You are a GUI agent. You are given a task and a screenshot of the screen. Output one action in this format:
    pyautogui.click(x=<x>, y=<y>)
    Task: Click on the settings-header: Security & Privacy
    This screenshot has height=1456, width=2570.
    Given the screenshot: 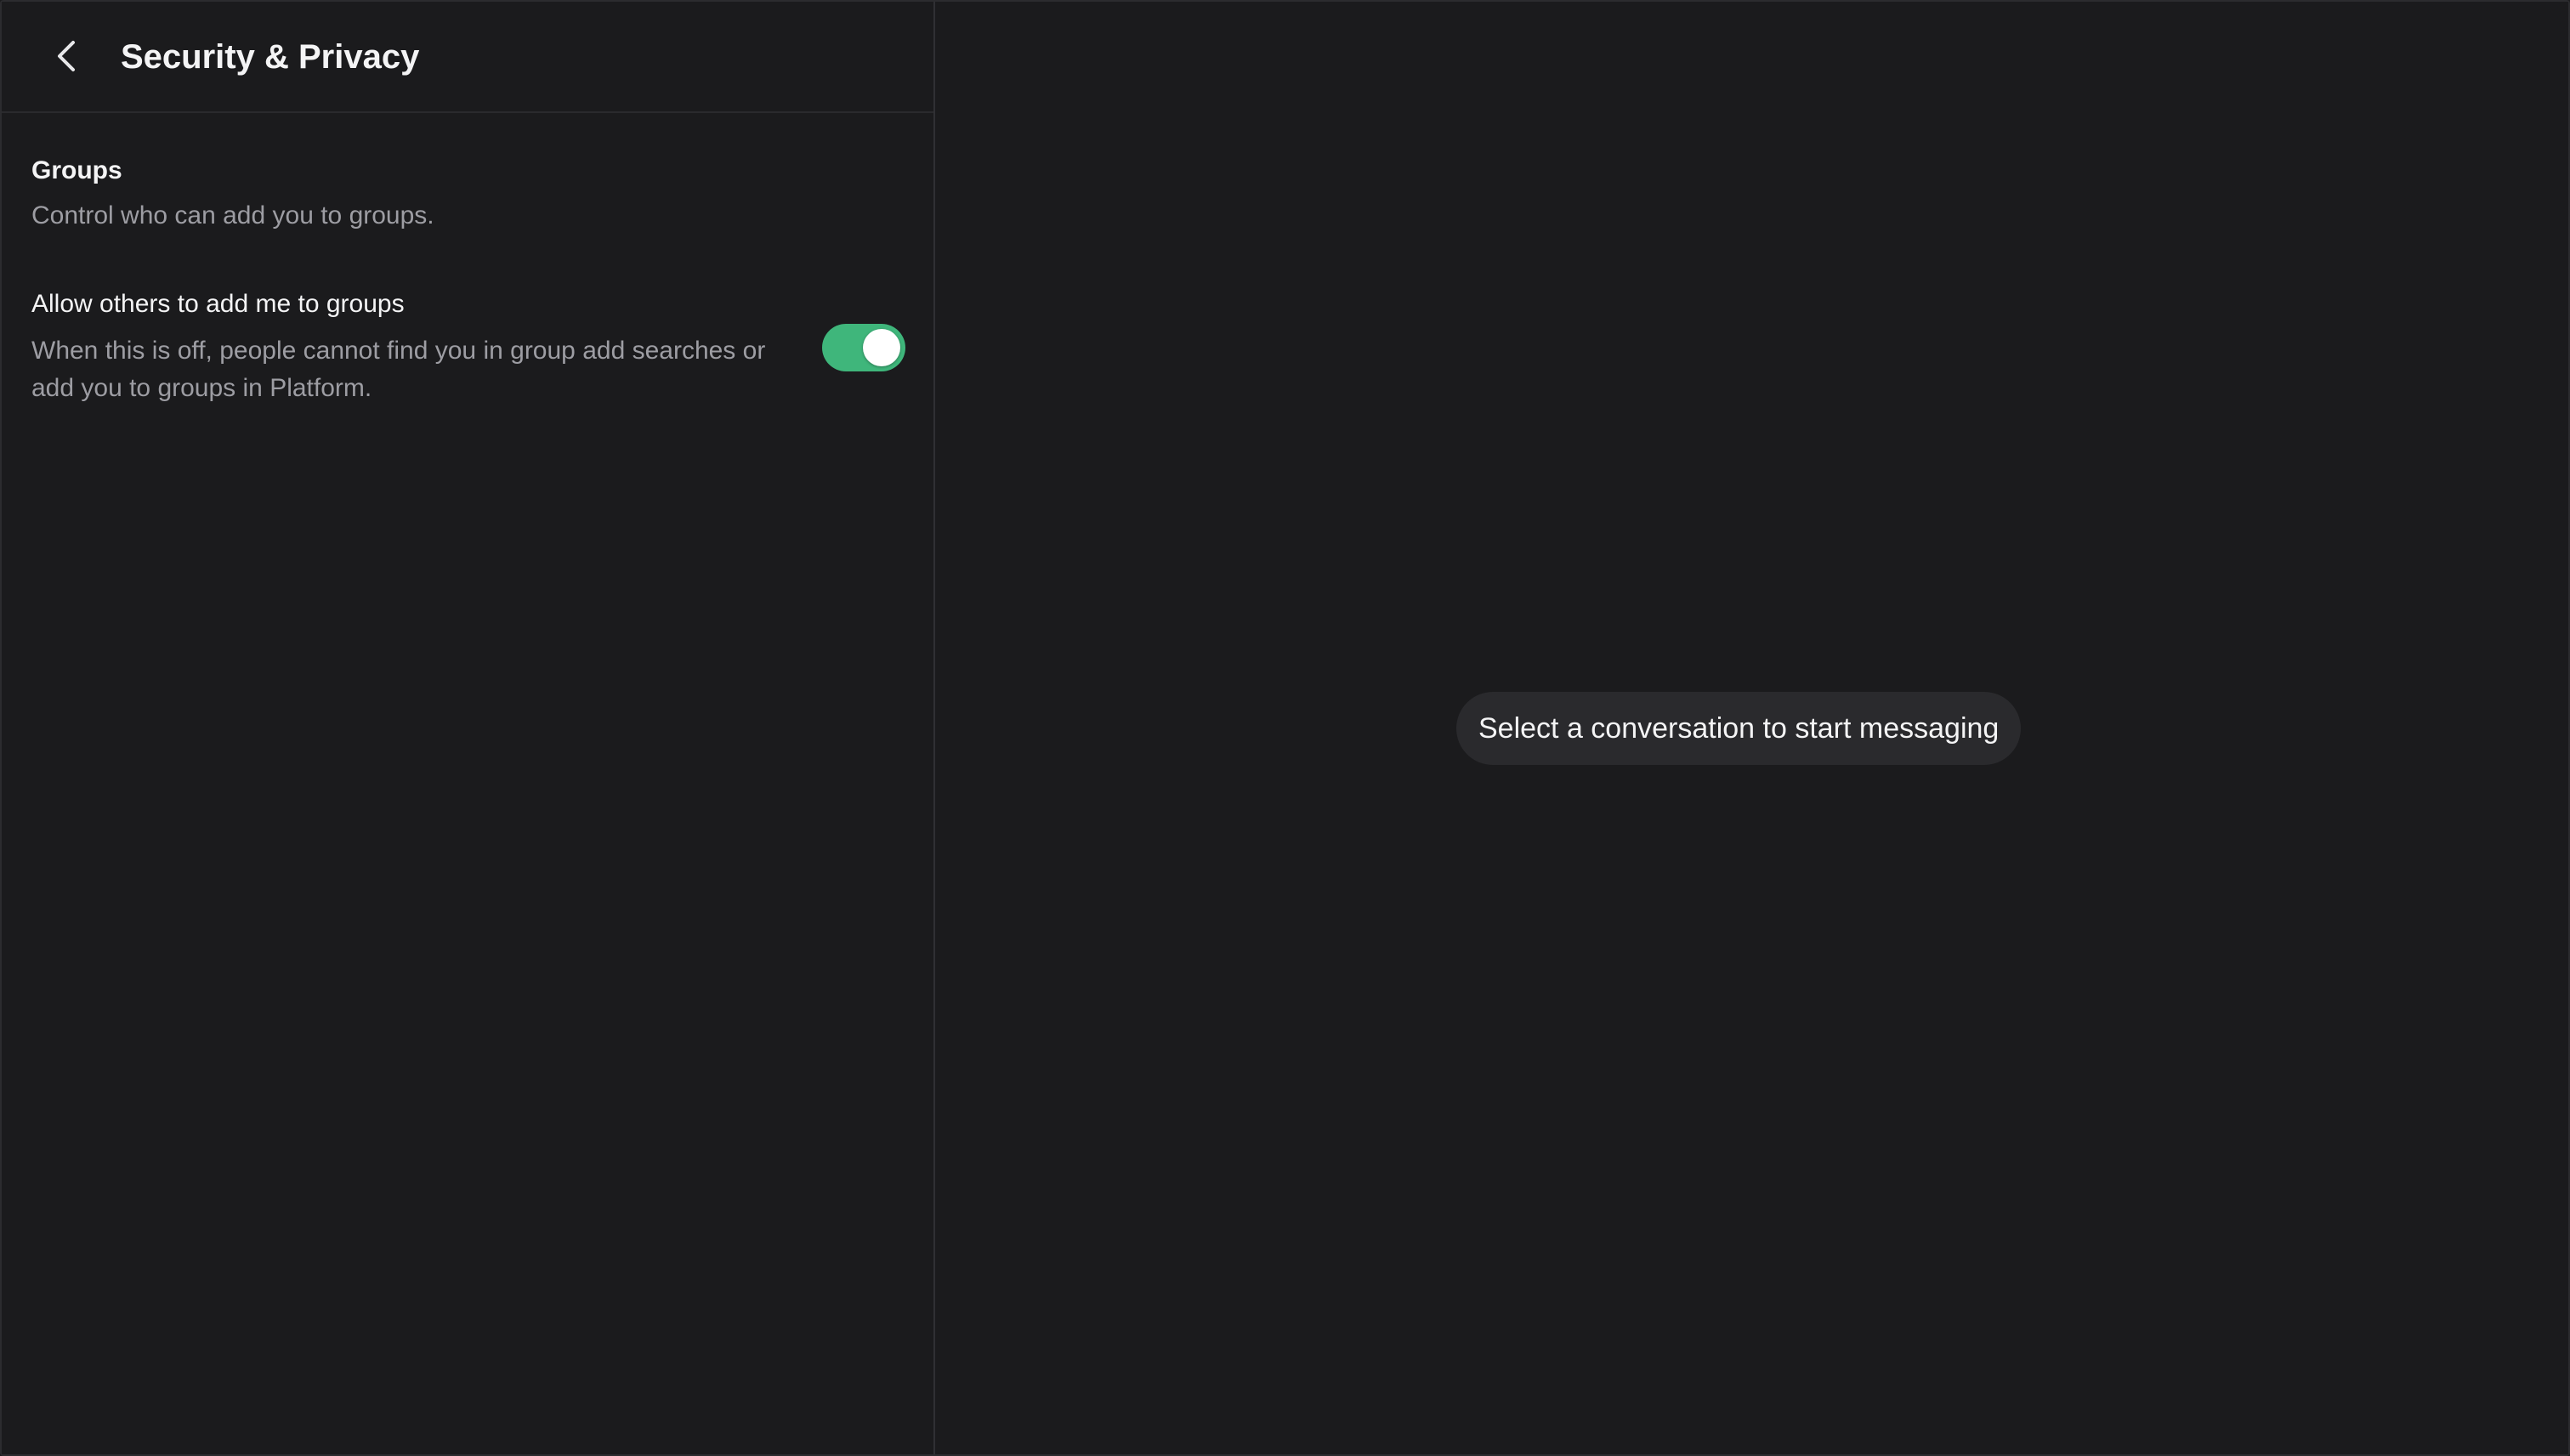 What is the action you would take?
    pyautogui.click(x=467, y=57)
    